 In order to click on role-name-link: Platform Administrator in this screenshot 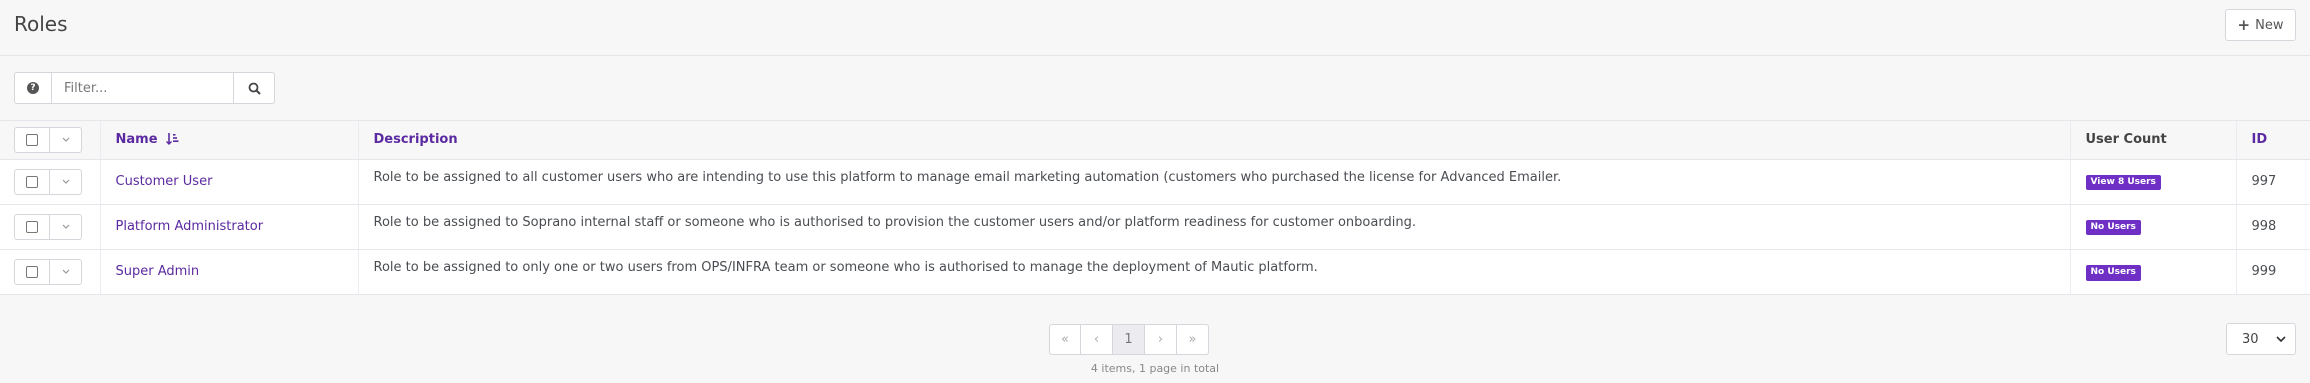, I will do `click(190, 226)`.